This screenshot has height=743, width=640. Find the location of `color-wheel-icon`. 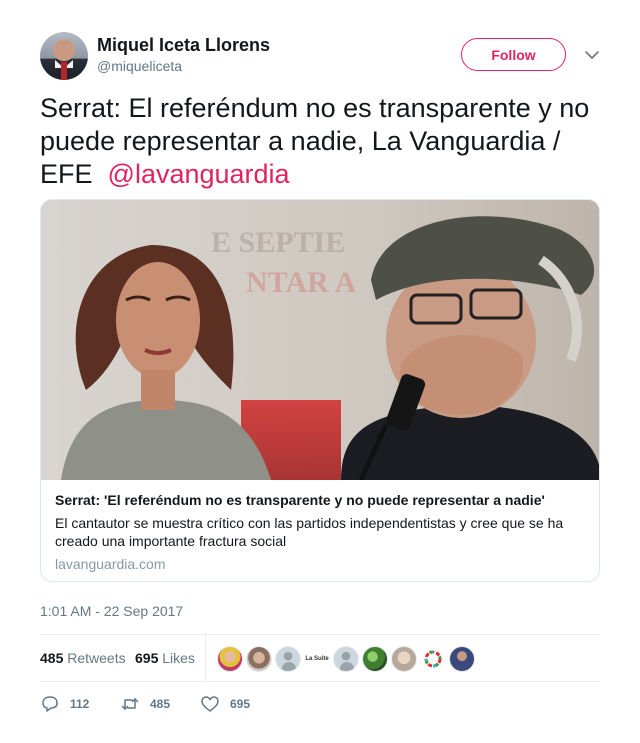

color-wheel-icon is located at coordinates (433, 659).